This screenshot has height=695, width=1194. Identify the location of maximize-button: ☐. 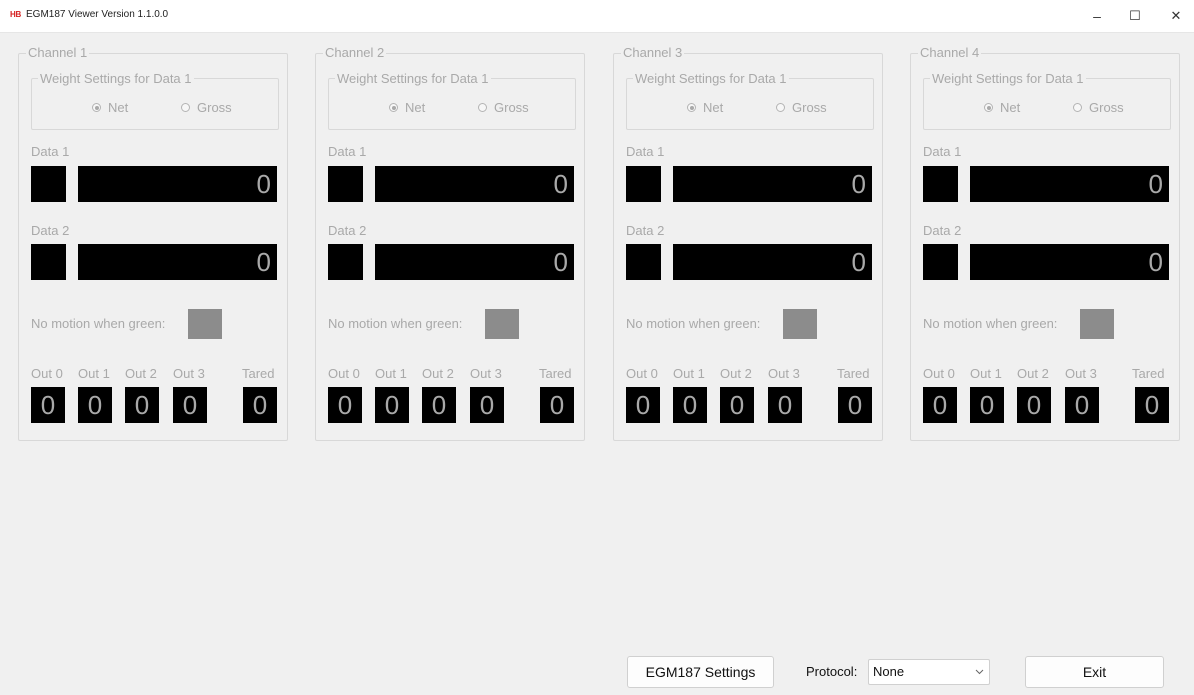
(1135, 16).